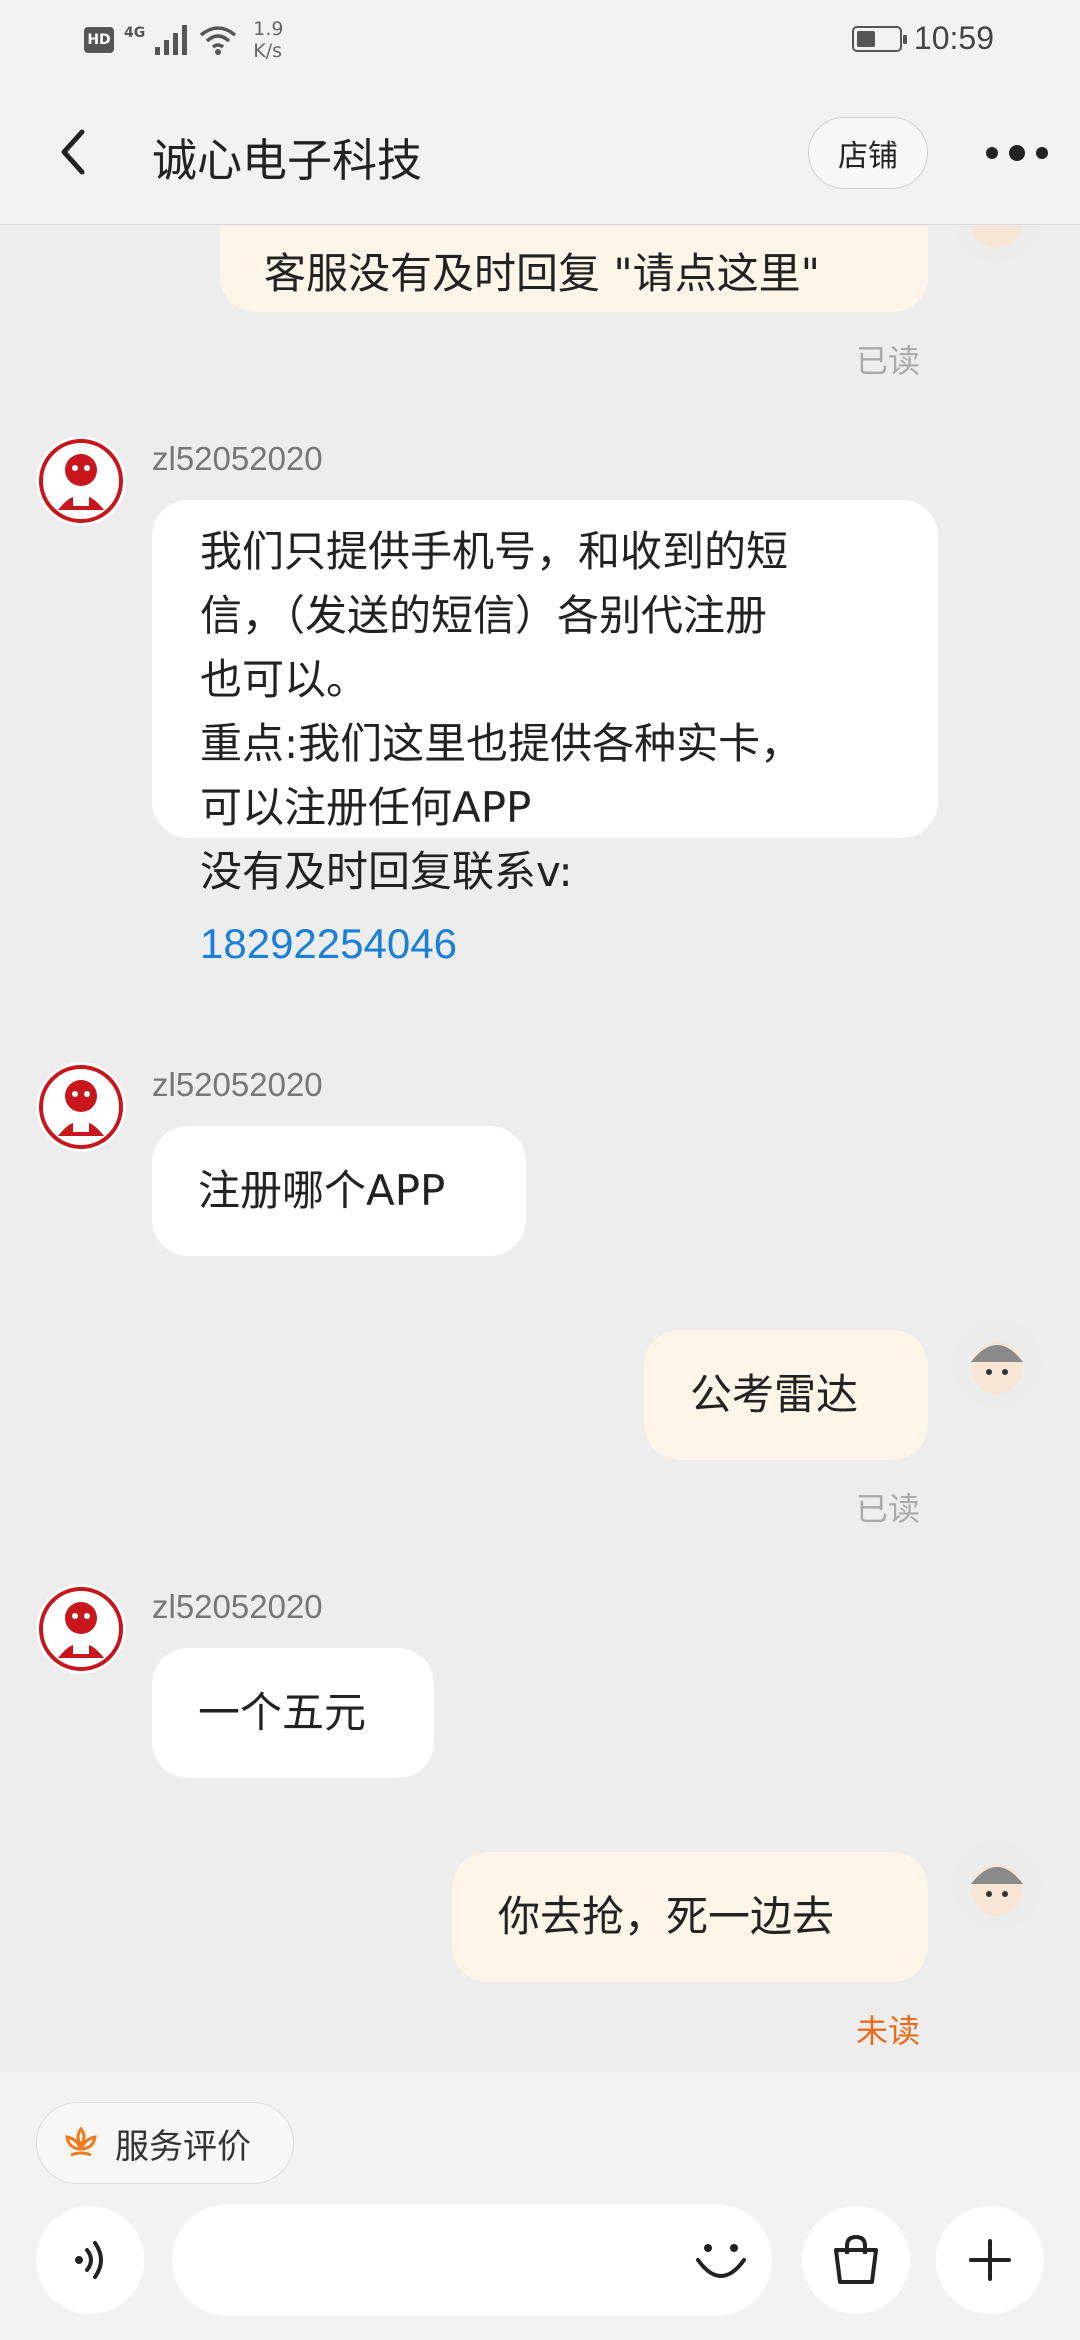 Image resolution: width=1080 pixels, height=2340 pixels. I want to click on more-actions-button, so click(990, 2260).